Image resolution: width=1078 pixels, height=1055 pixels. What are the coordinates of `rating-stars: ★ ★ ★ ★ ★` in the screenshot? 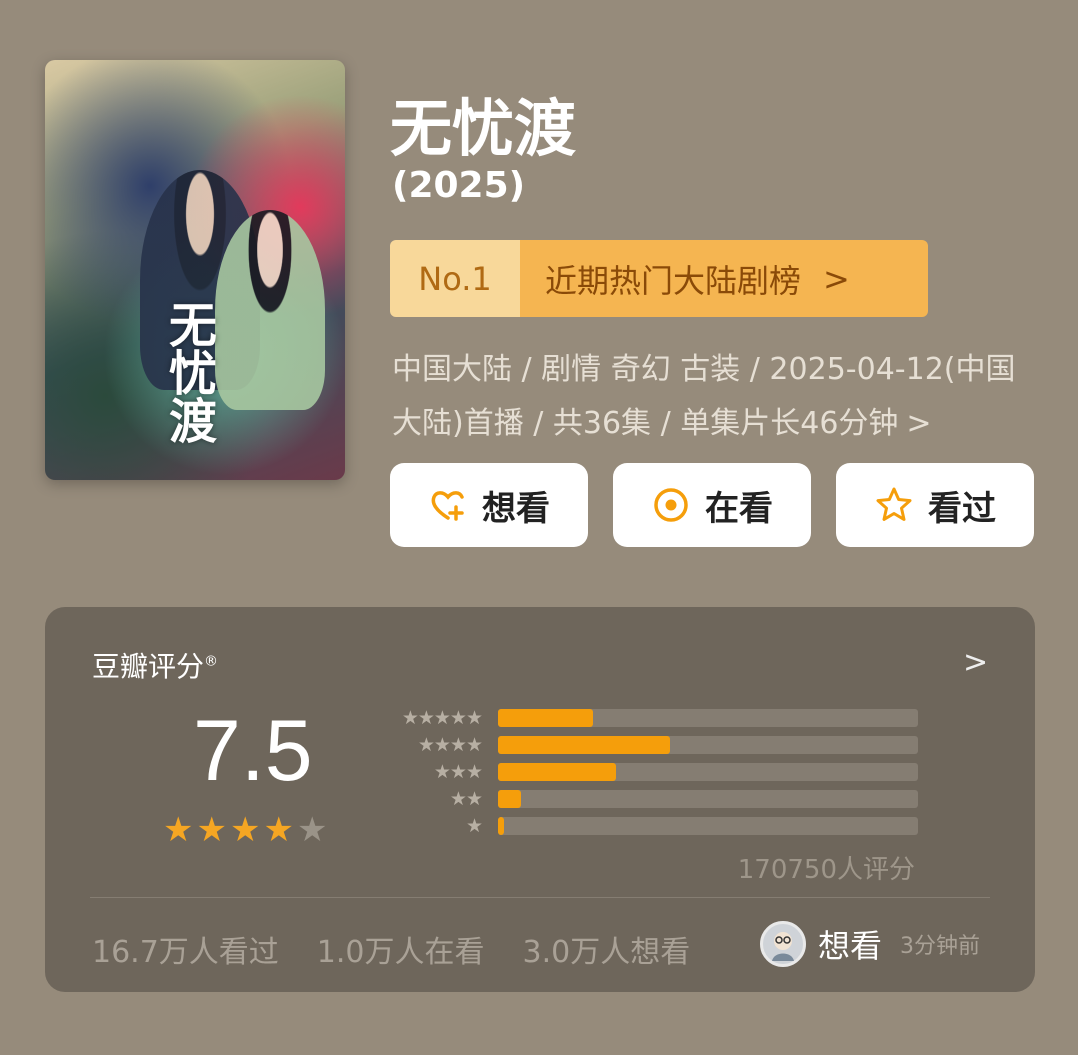 It's located at (245, 830).